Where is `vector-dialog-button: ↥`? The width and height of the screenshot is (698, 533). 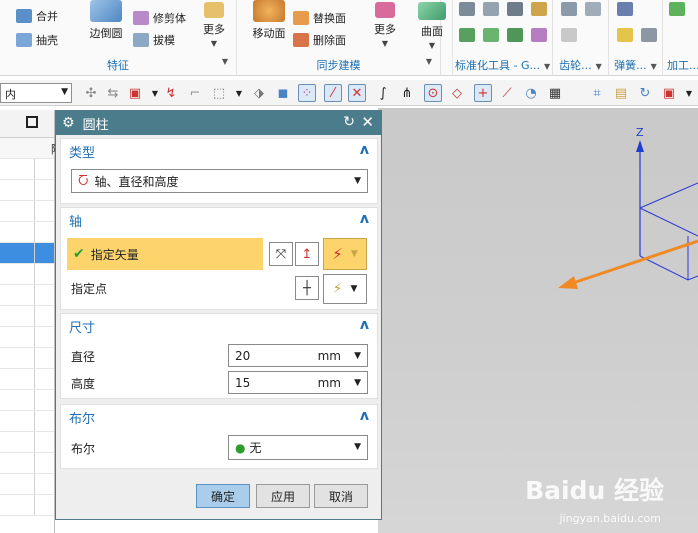 vector-dialog-button: ↥ is located at coordinates (307, 254).